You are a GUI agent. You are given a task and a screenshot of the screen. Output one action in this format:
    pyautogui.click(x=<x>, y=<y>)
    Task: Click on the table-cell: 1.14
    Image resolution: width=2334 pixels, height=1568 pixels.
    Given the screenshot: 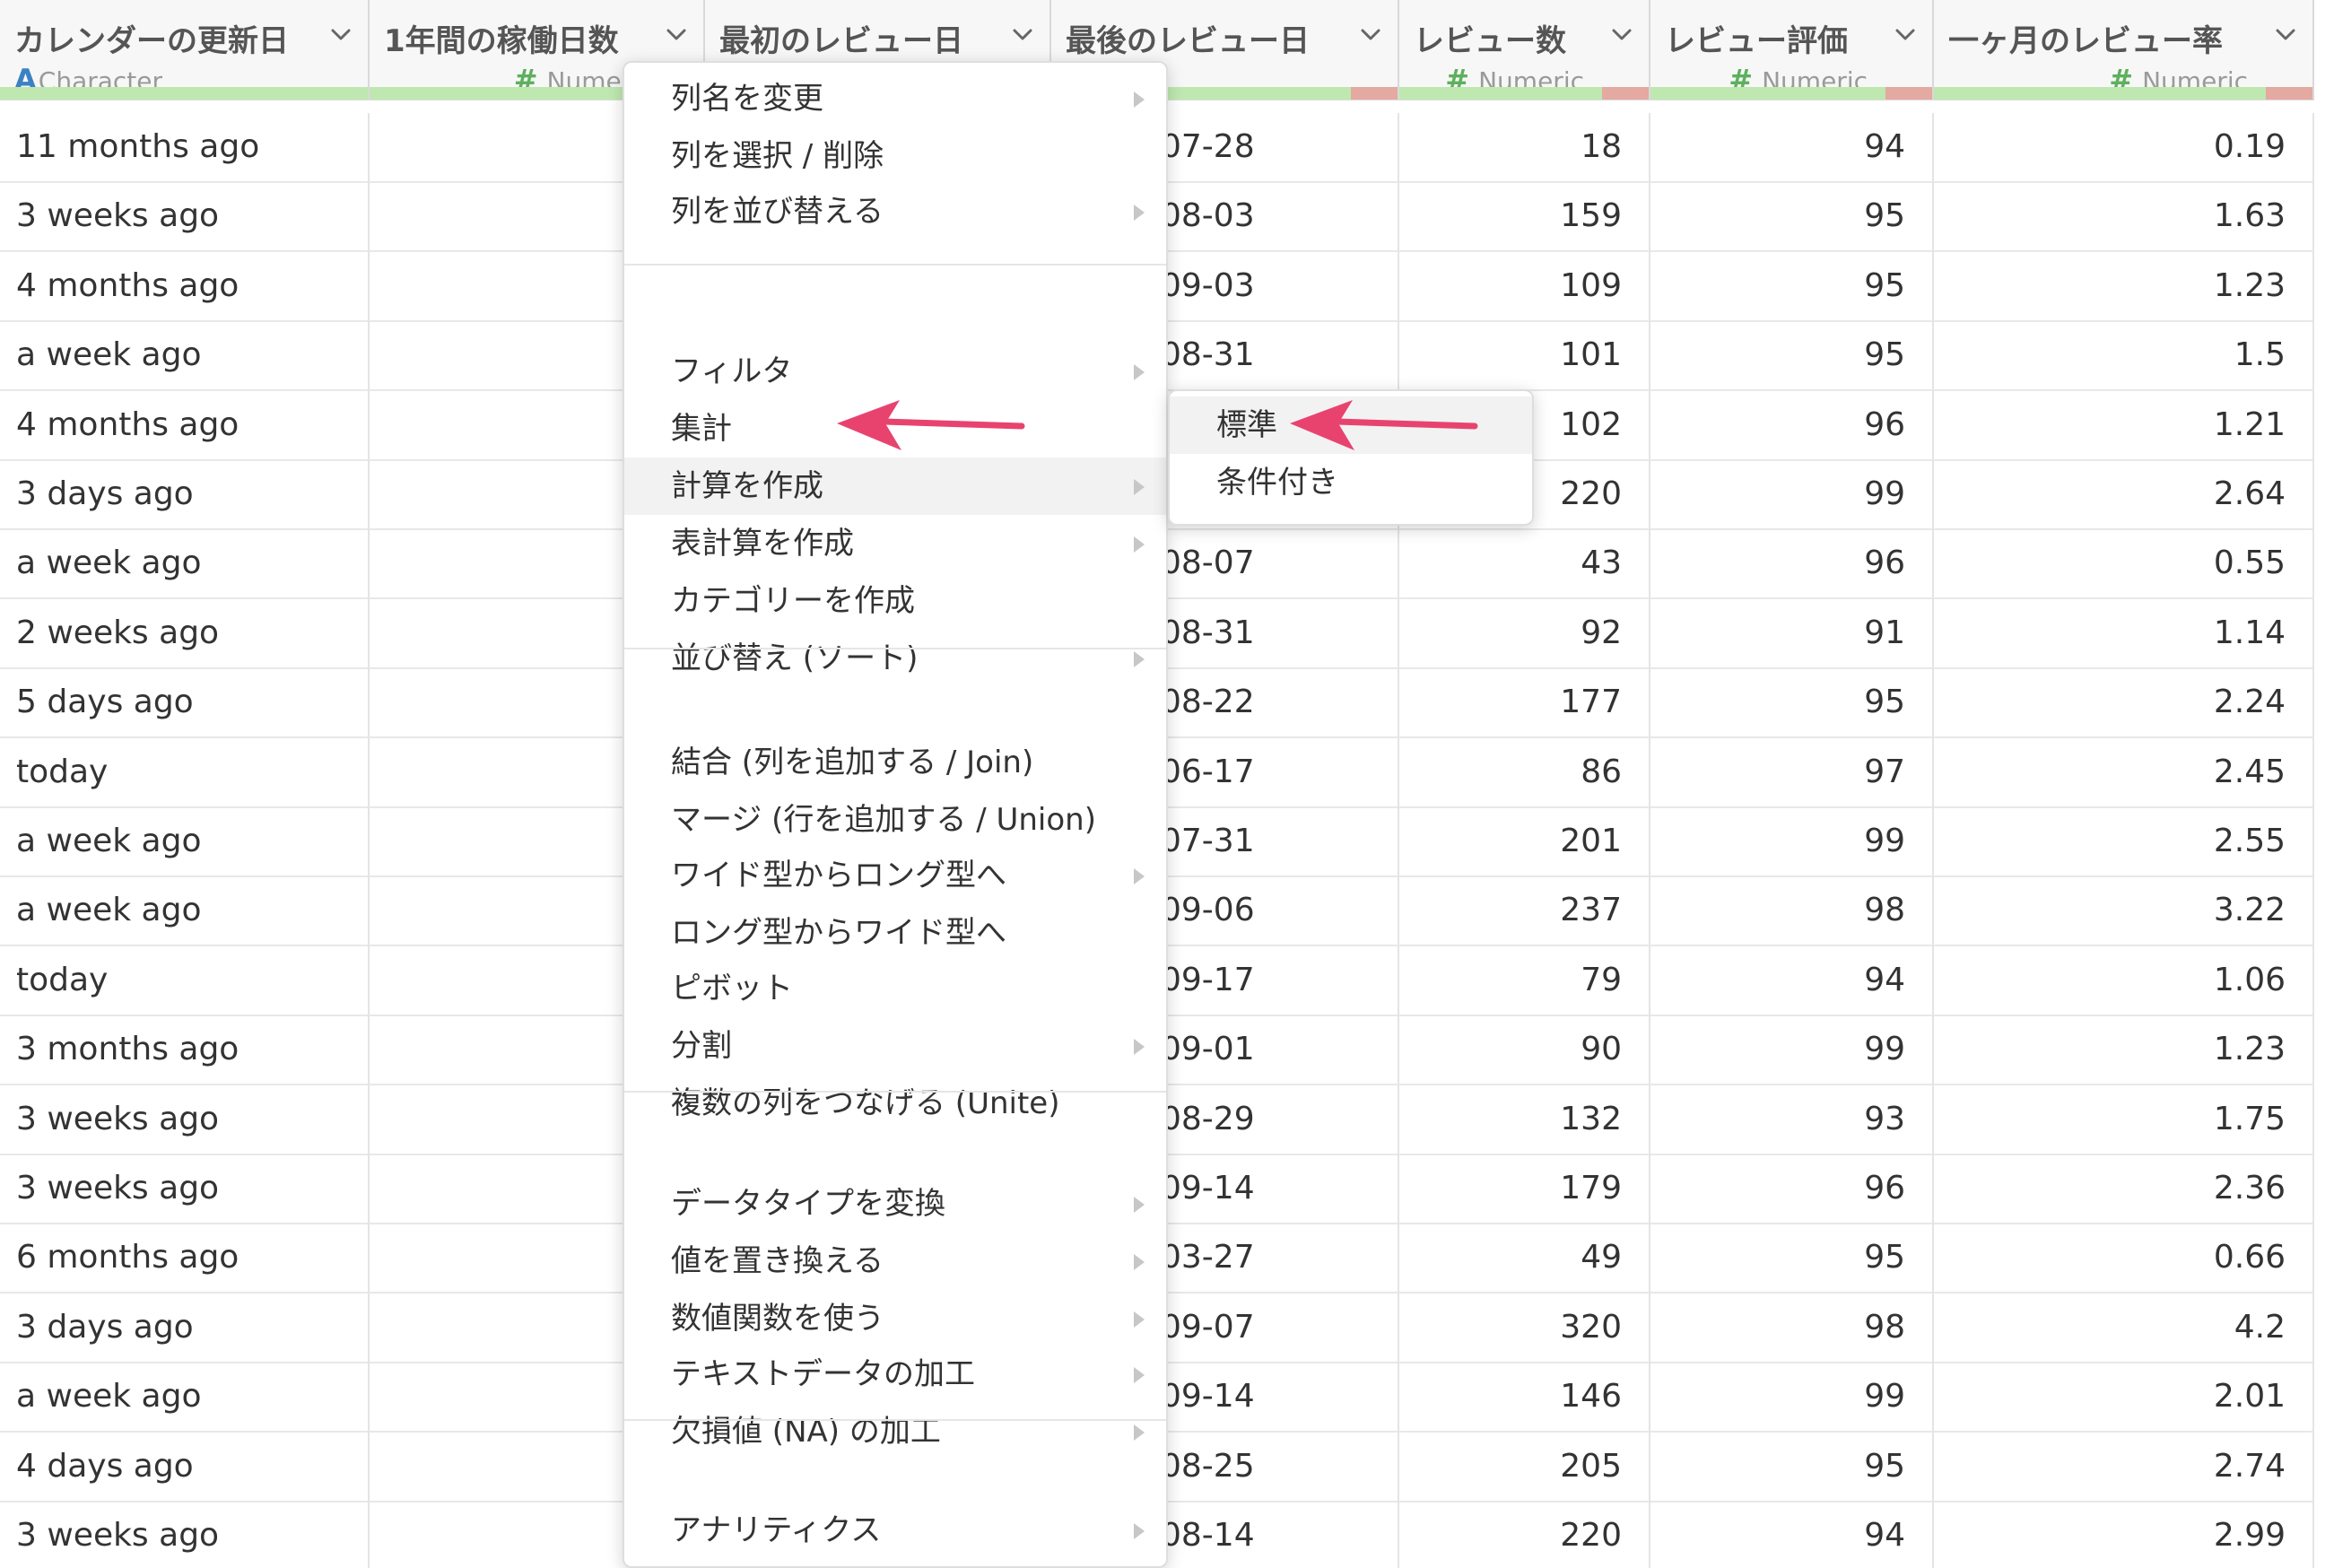 What is the action you would take?
    pyautogui.click(x=2124, y=633)
    